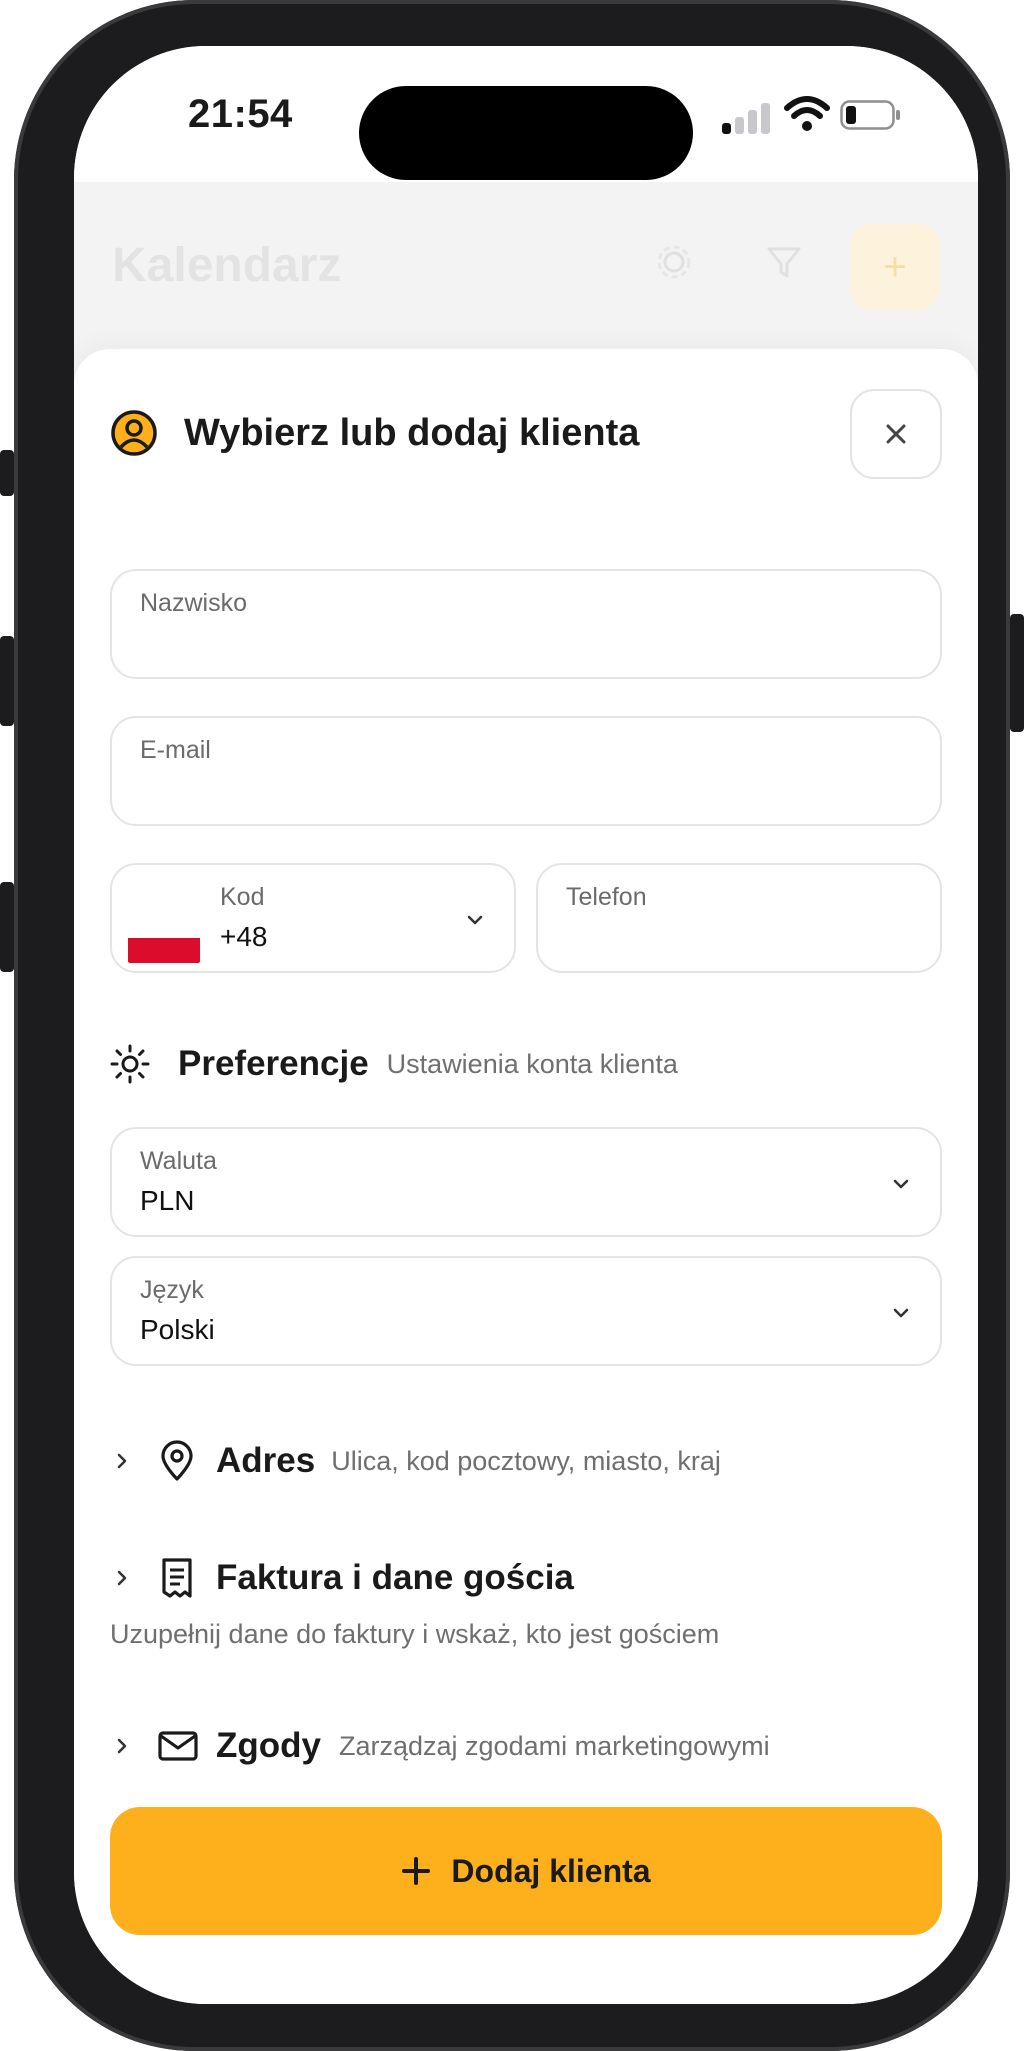 The width and height of the screenshot is (1024, 2051). Describe the element at coordinates (606, 897) in the screenshot. I see `phone-label: Telefon` at that location.